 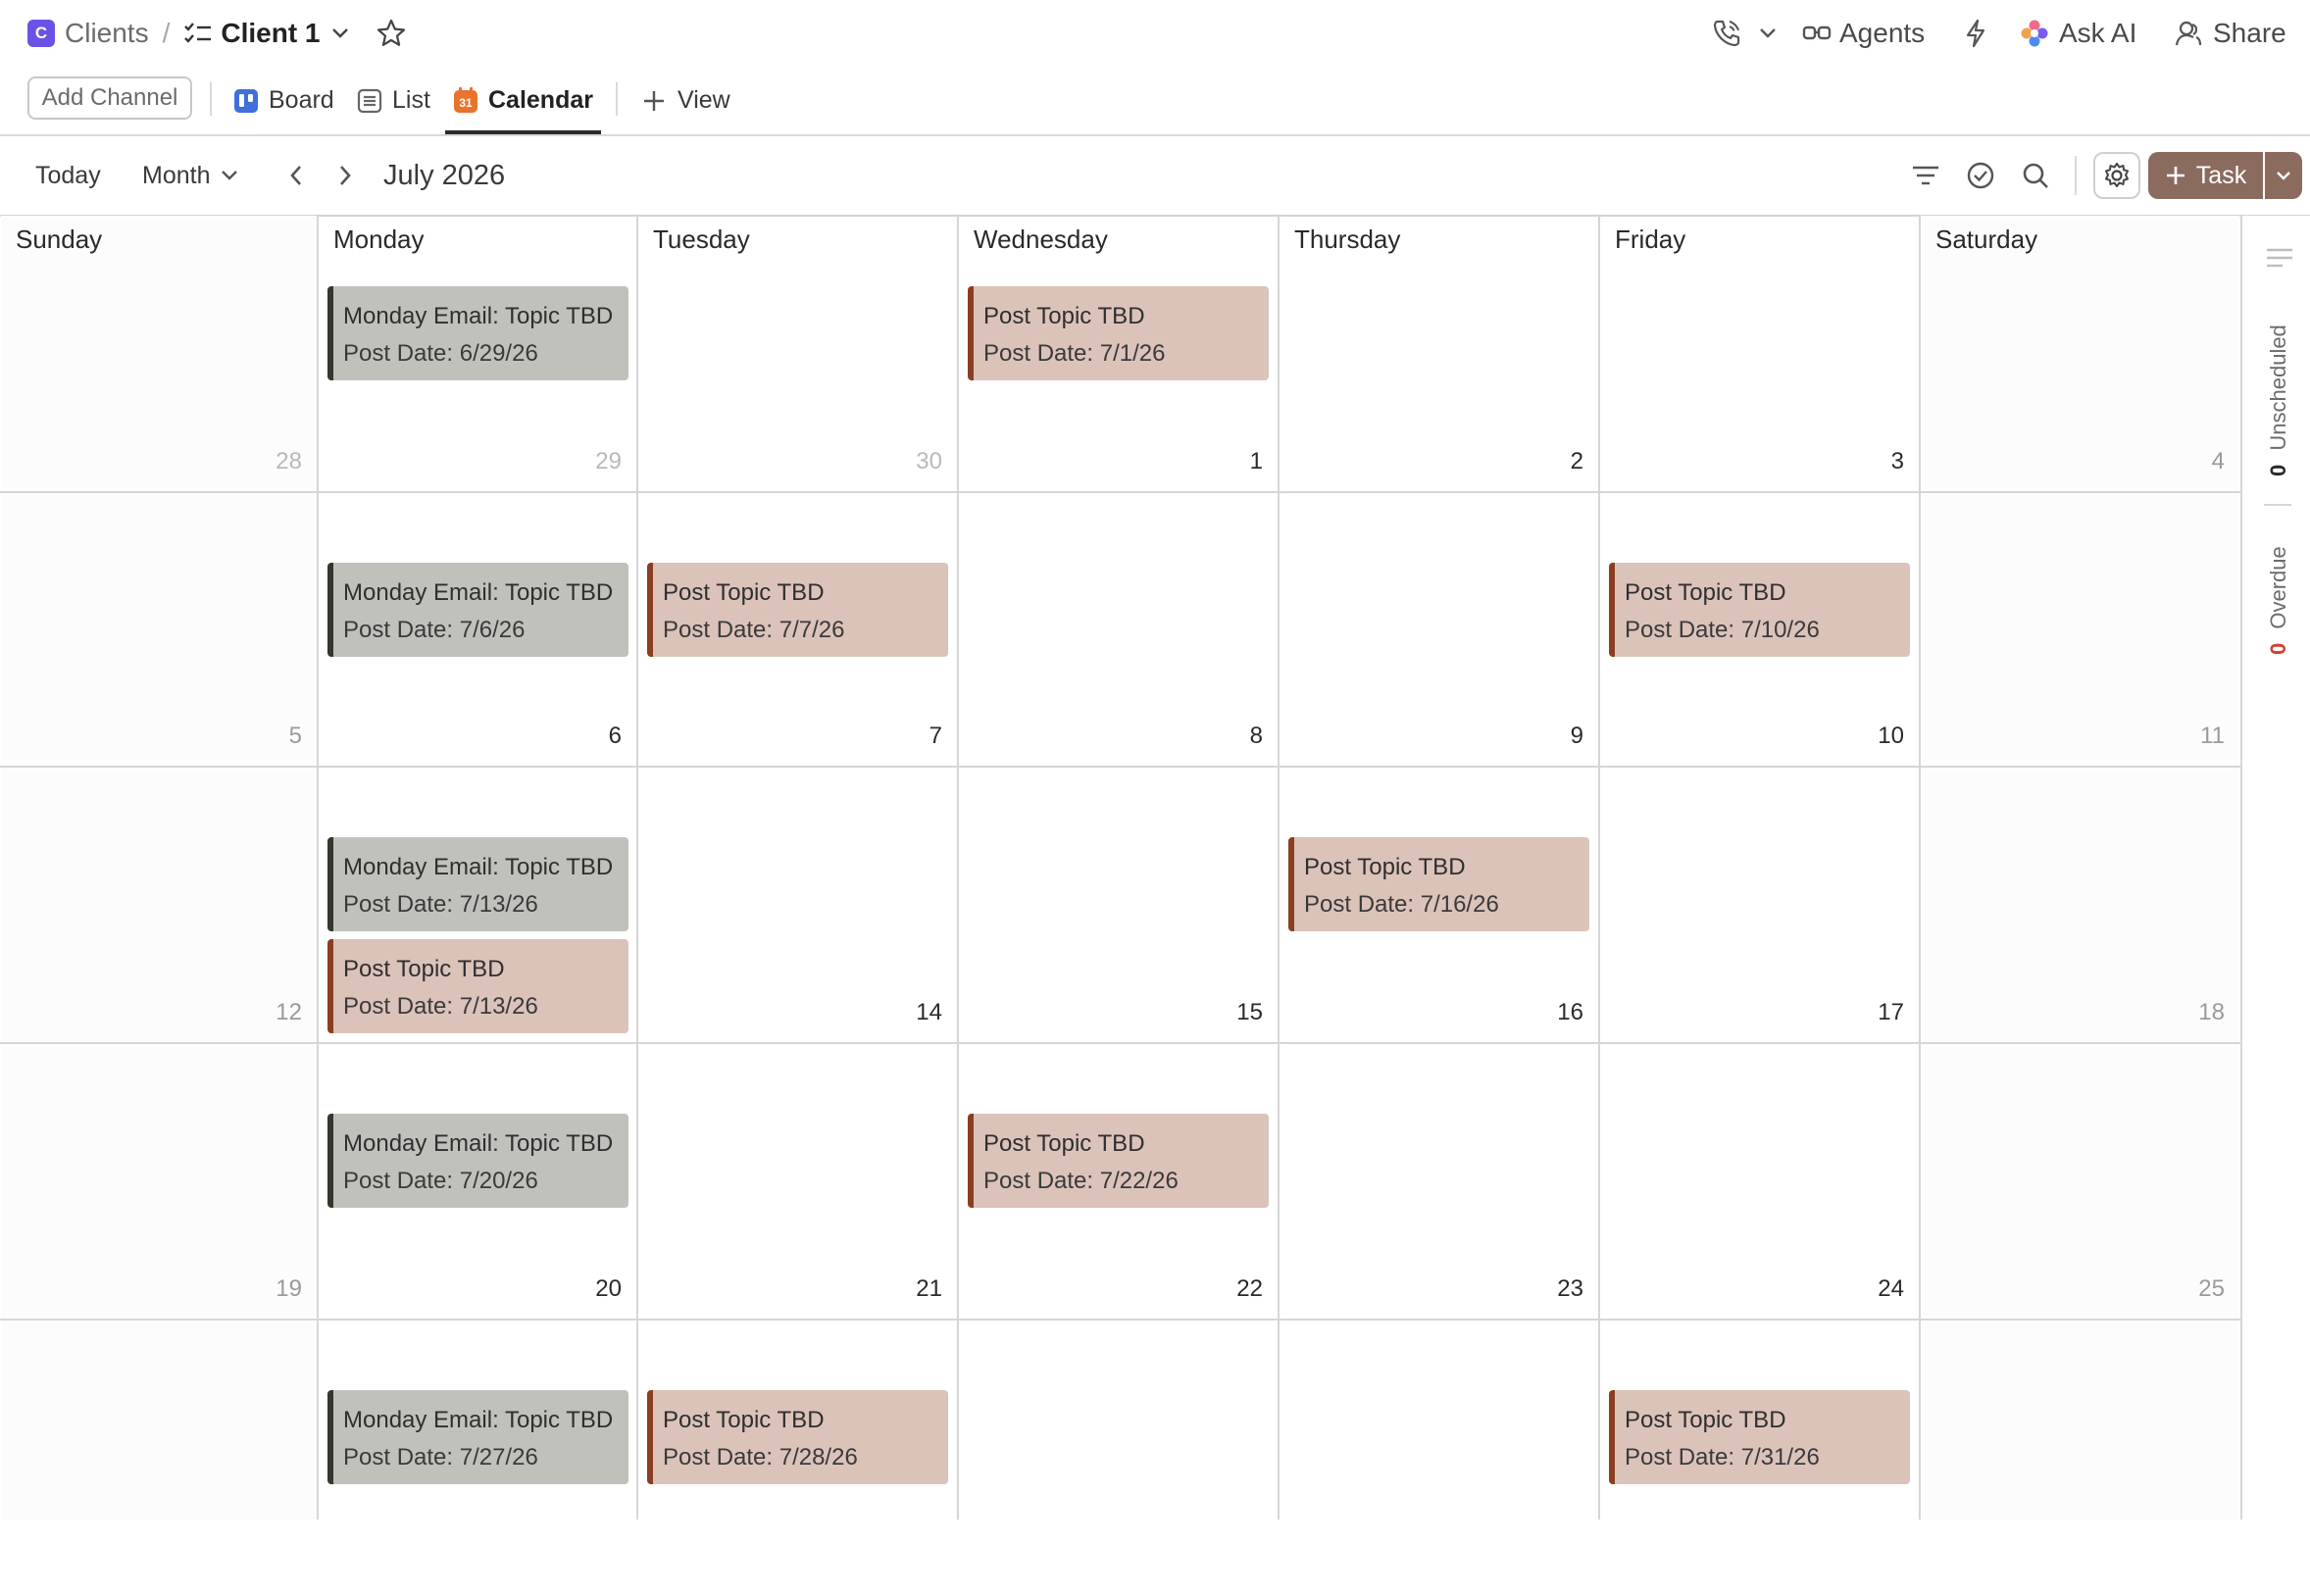 What do you see at coordinates (686, 100) in the screenshot?
I see `add-view-button: View` at bounding box center [686, 100].